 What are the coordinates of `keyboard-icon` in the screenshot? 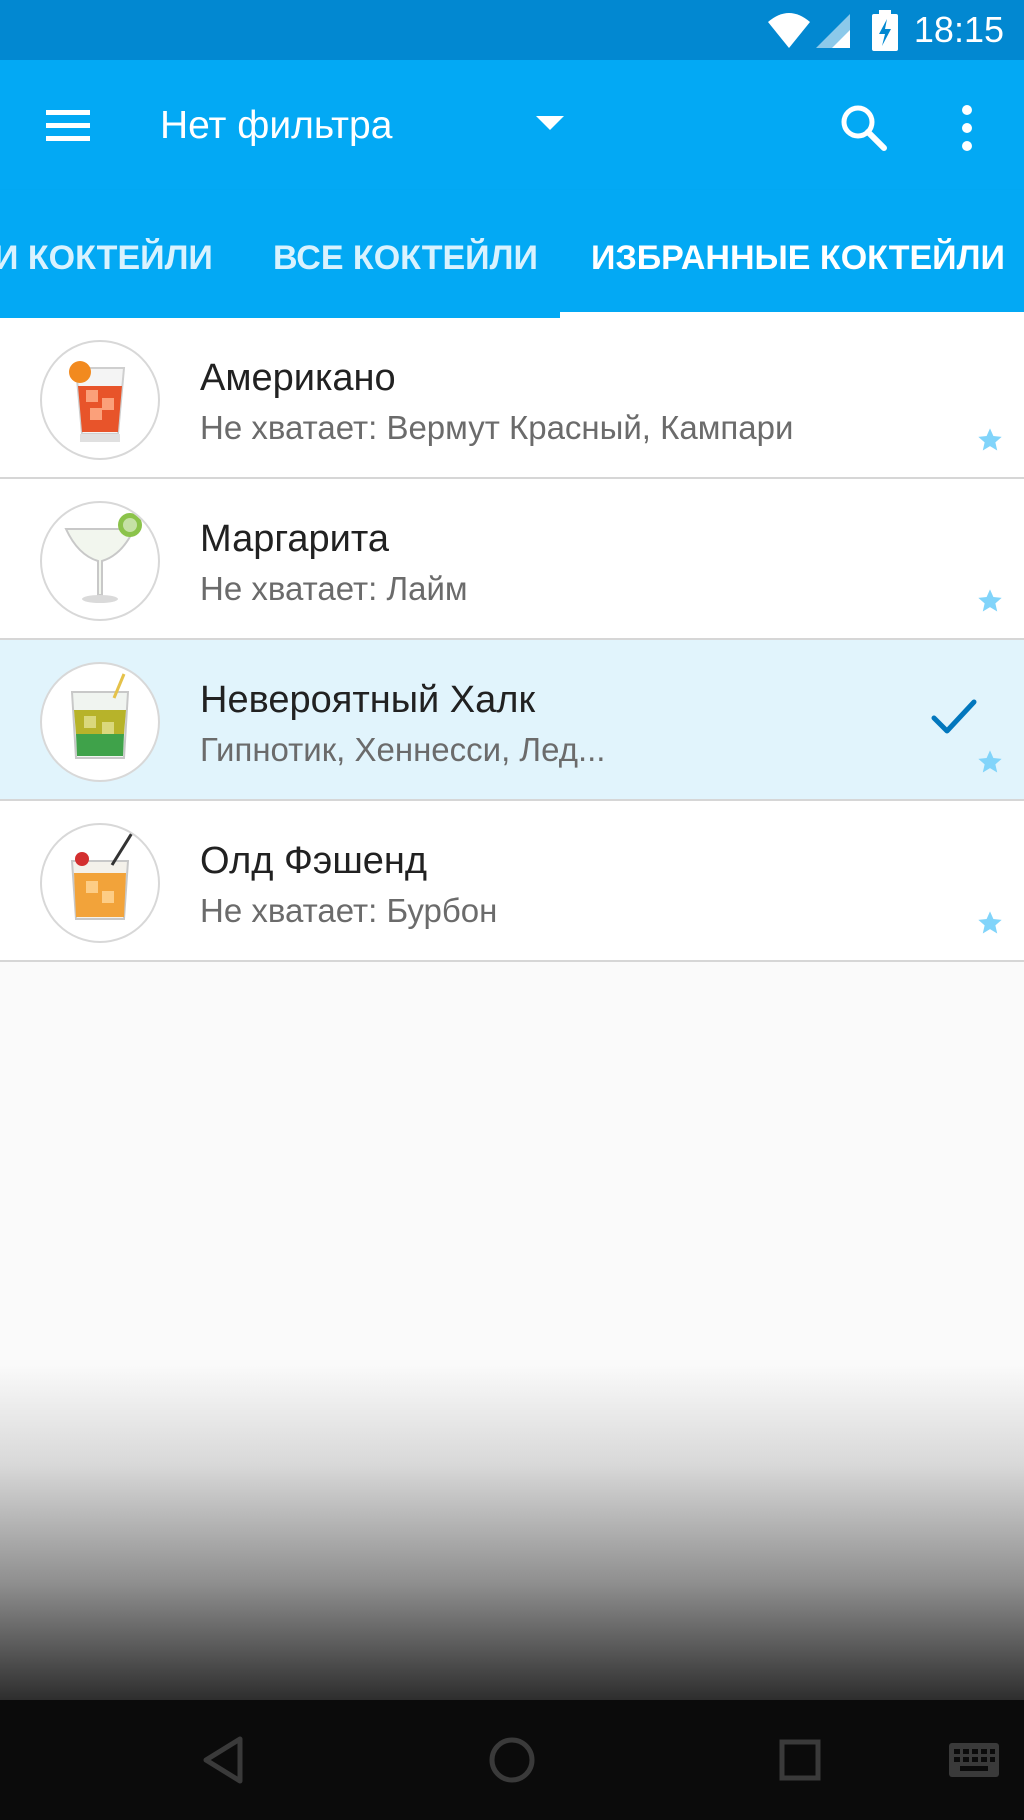 It's located at (974, 1760).